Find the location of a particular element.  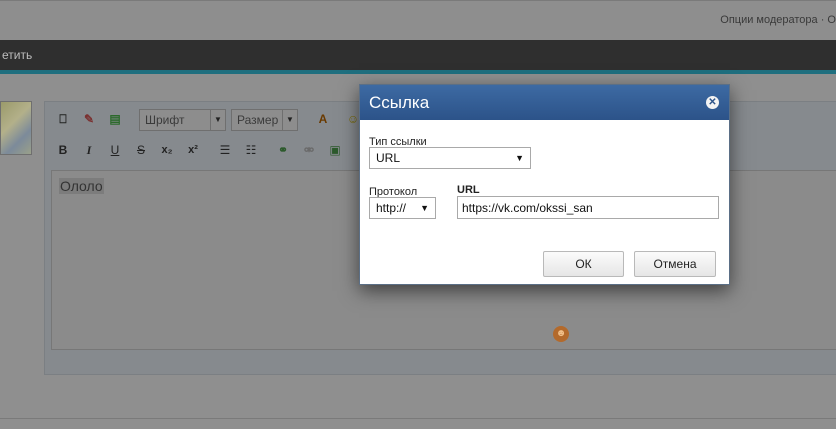

image-icon: ▣ is located at coordinates (335, 150).